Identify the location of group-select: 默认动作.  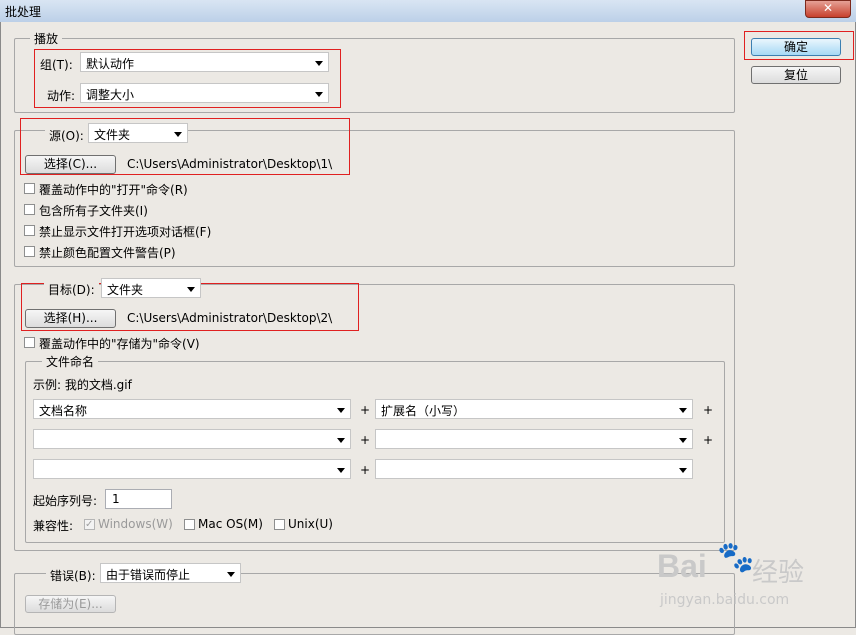
(204, 62).